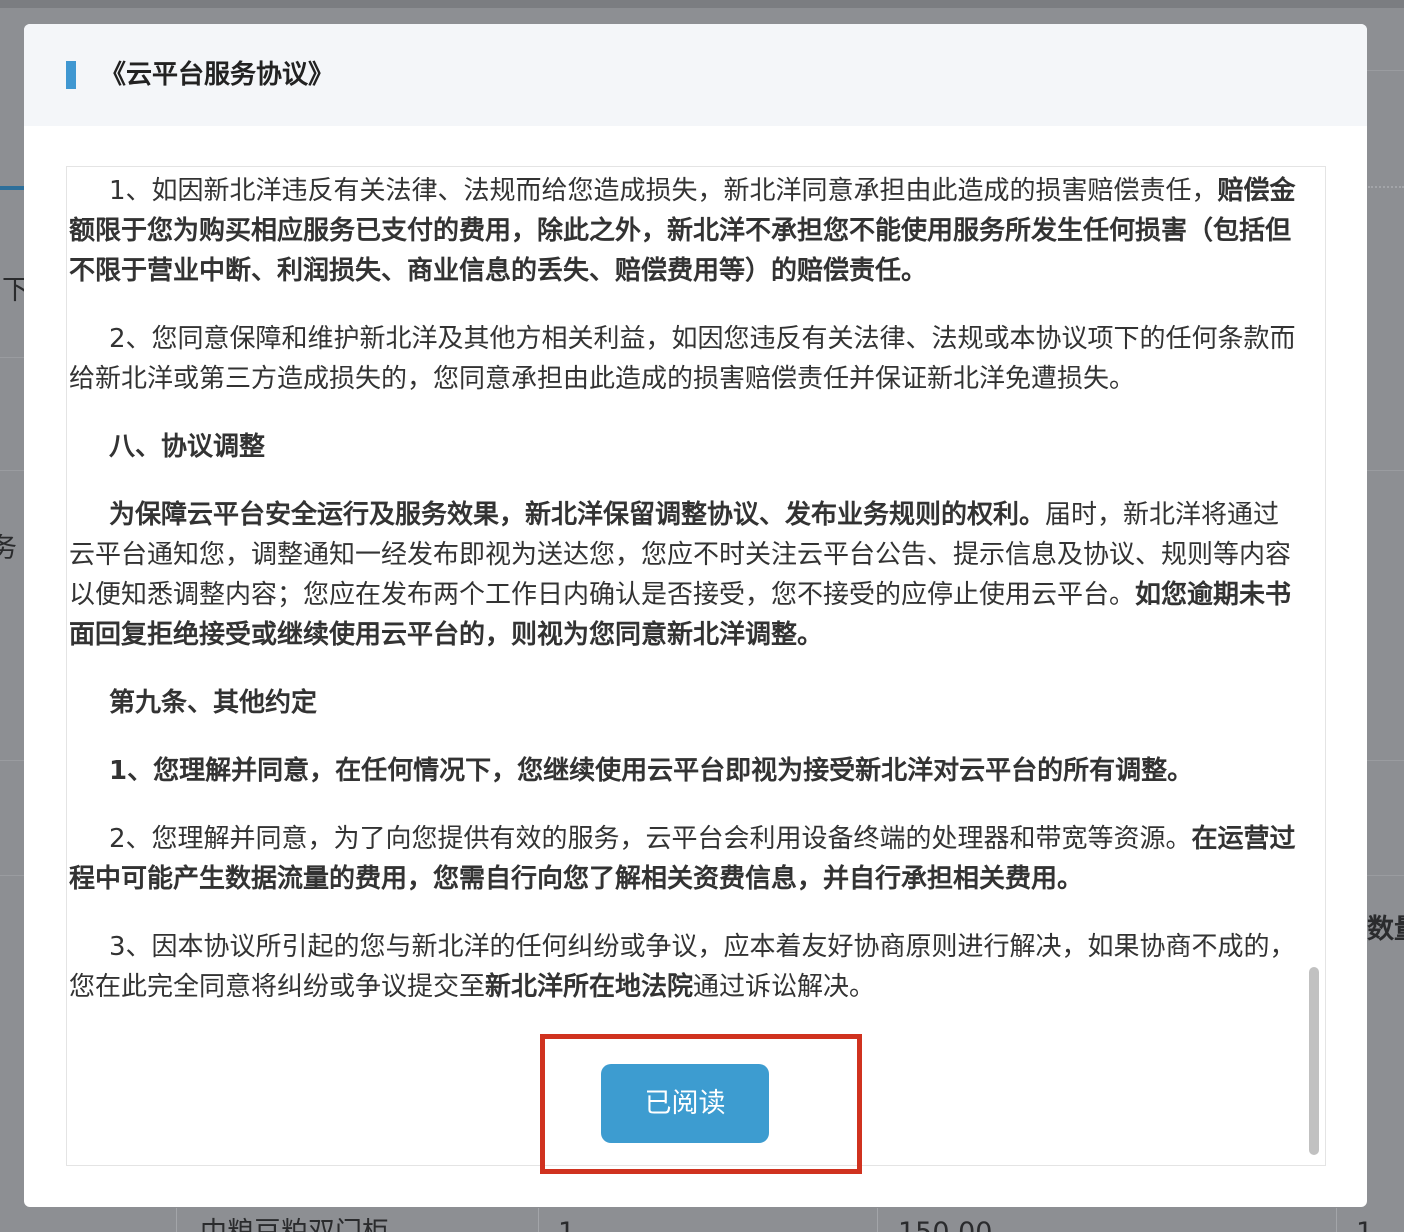 Image resolution: width=1404 pixels, height=1232 pixels. I want to click on modal-title: 《云平台服务协议》, so click(217, 75).